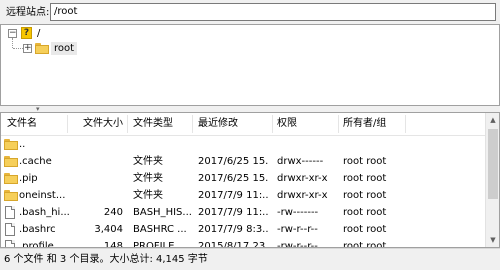  Describe the element at coordinates (273, 12) in the screenshot. I see `remote-path-input: /root` at that location.